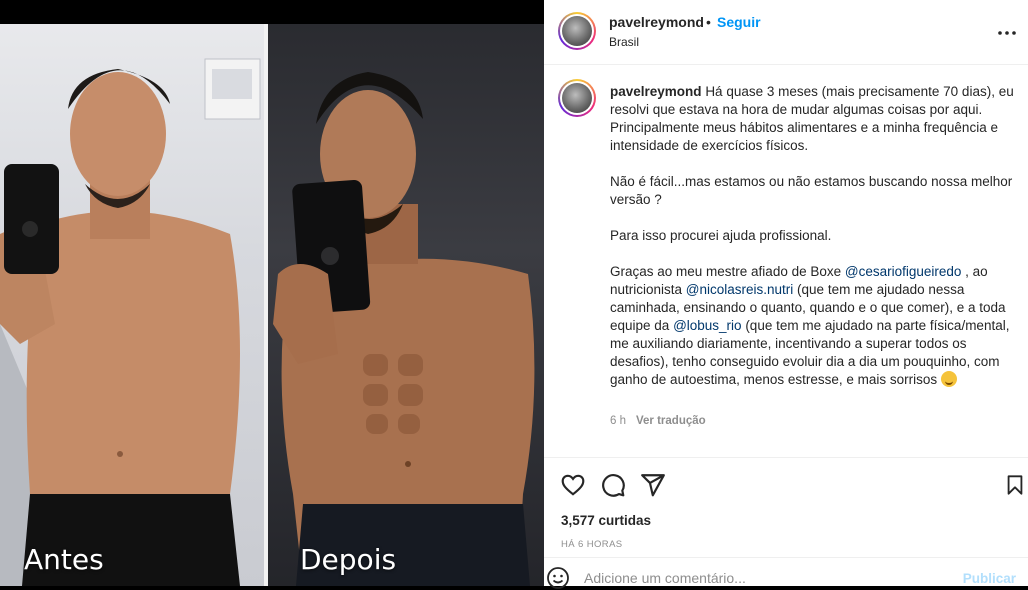  Describe the element at coordinates (786, 32) in the screenshot. I see `post-header: pavelreymond • Seguir Brasil` at that location.